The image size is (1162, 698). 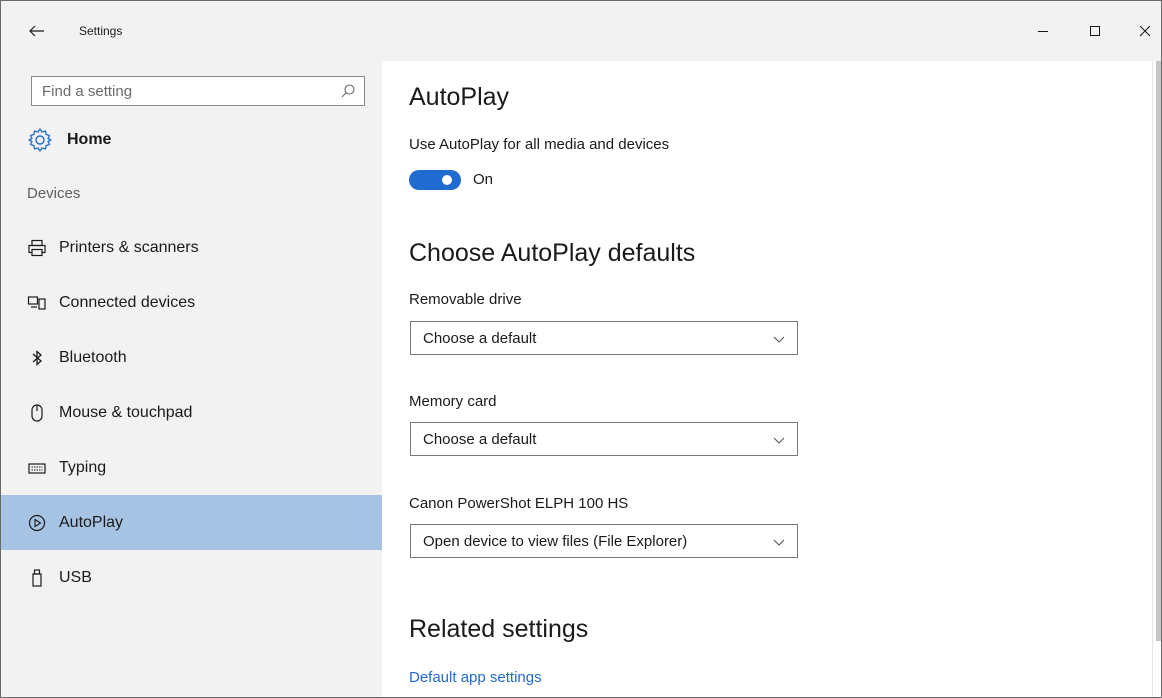 What do you see at coordinates (197, 140) in the screenshot?
I see `sidebar-home: Home` at bounding box center [197, 140].